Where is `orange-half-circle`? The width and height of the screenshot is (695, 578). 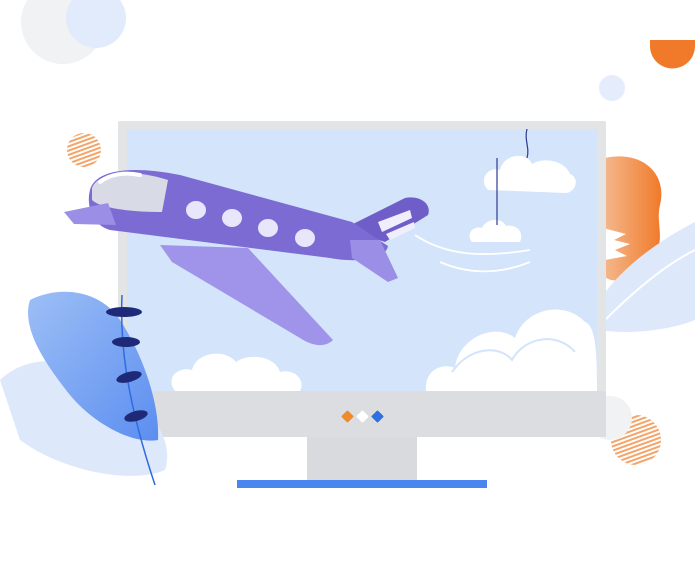 orange-half-circle is located at coordinates (672, 54).